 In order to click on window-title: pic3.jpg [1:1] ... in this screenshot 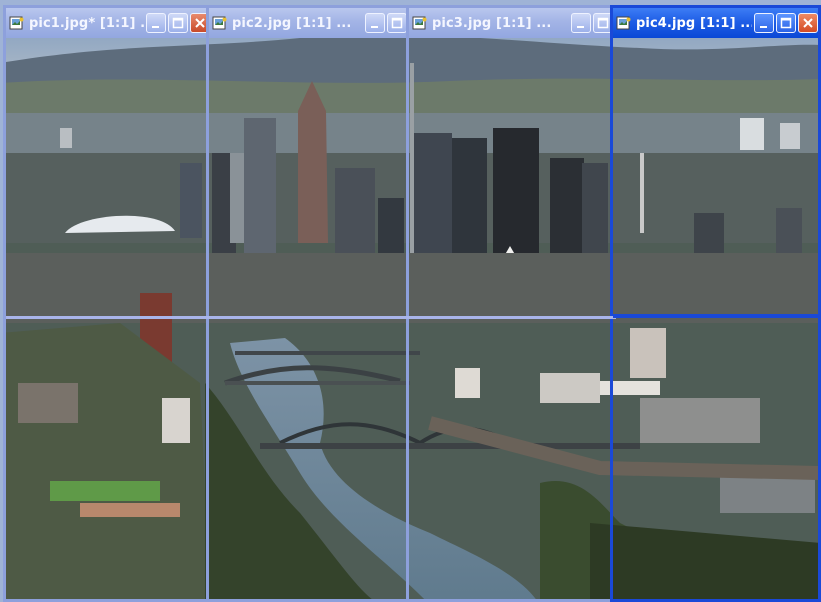, I will do `click(492, 23)`.